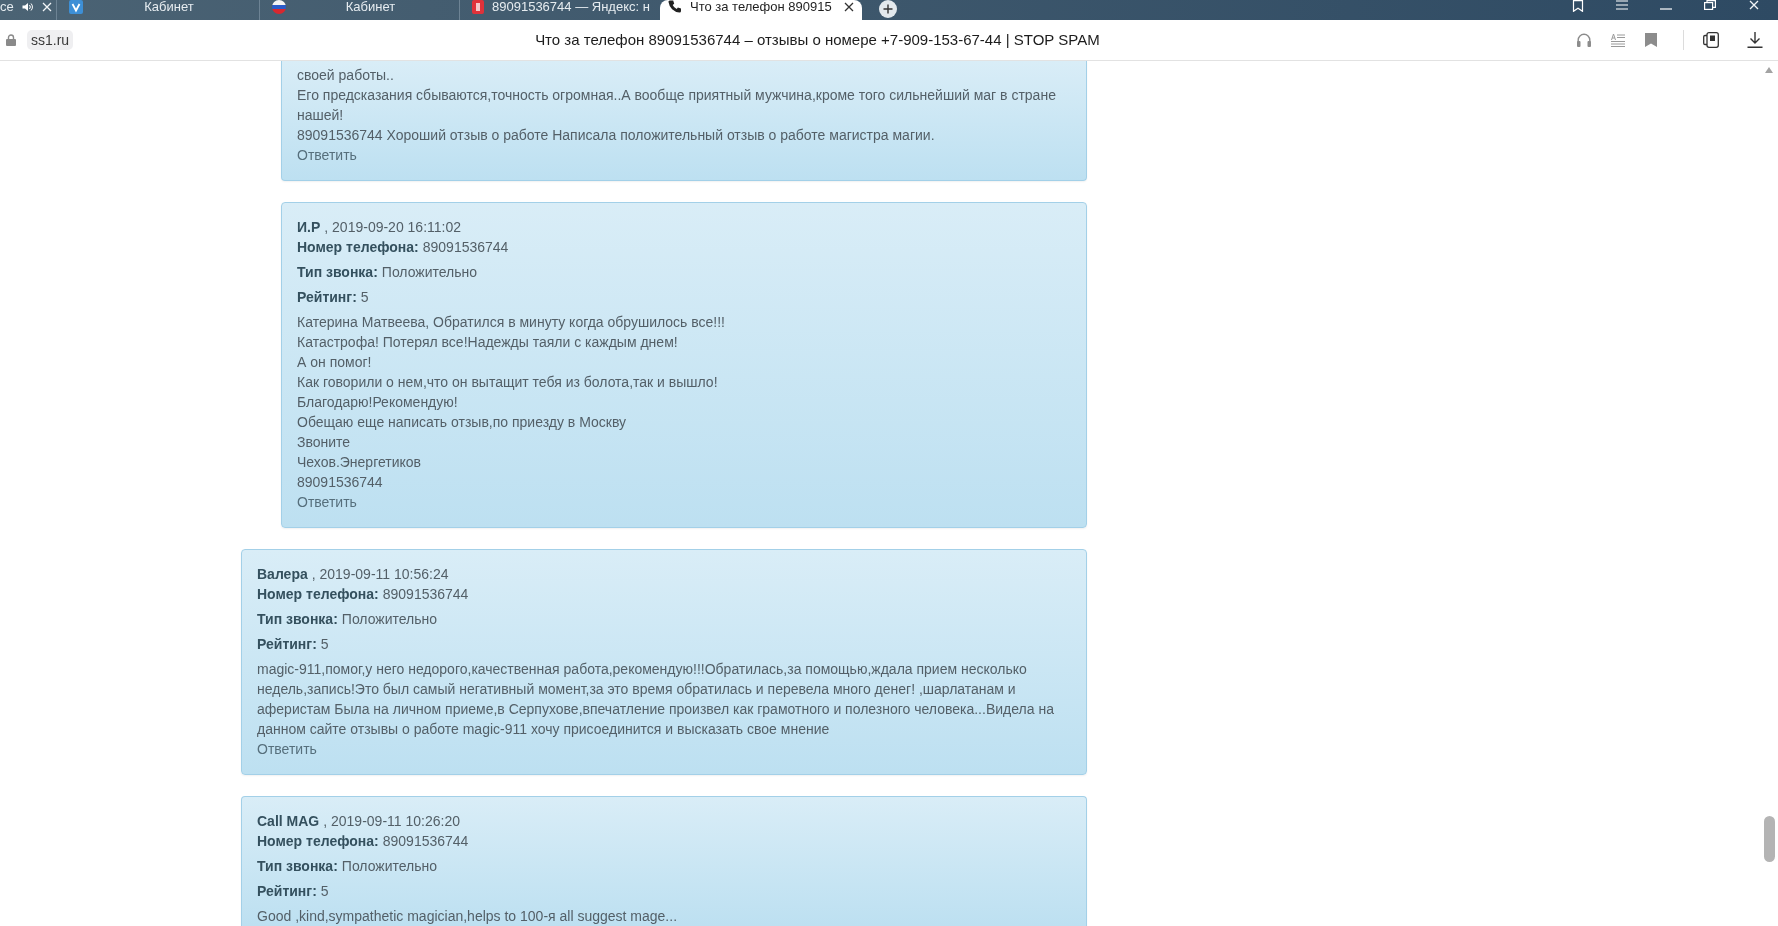  I want to click on comment-header: Валера , 2019-09-11 10:56:24, so click(353, 574).